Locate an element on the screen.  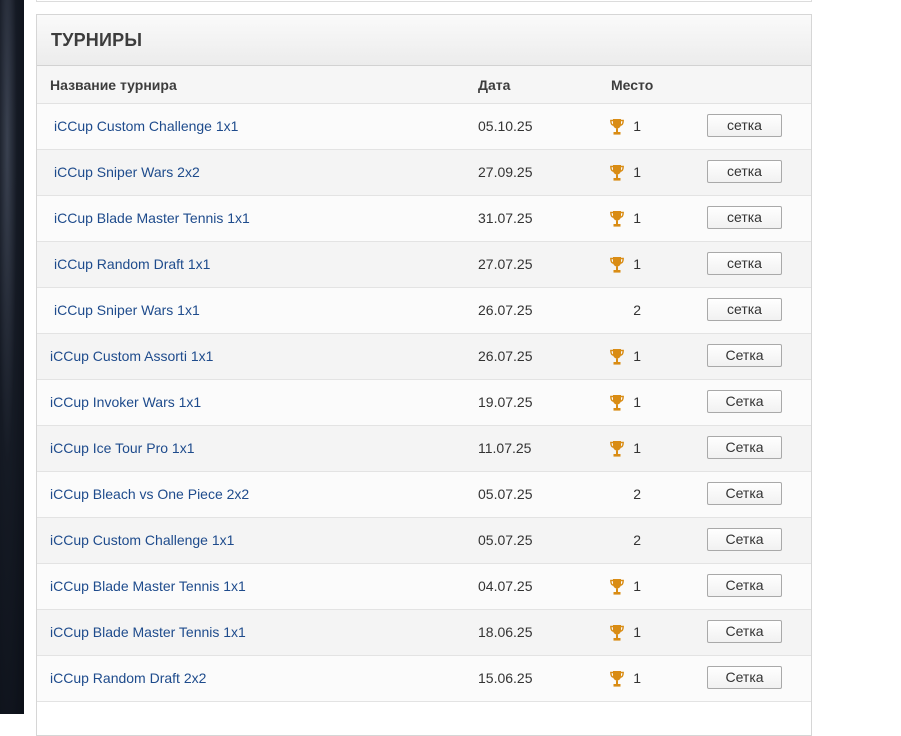
tournament-date: 27.09.25 is located at coordinates (505, 172).